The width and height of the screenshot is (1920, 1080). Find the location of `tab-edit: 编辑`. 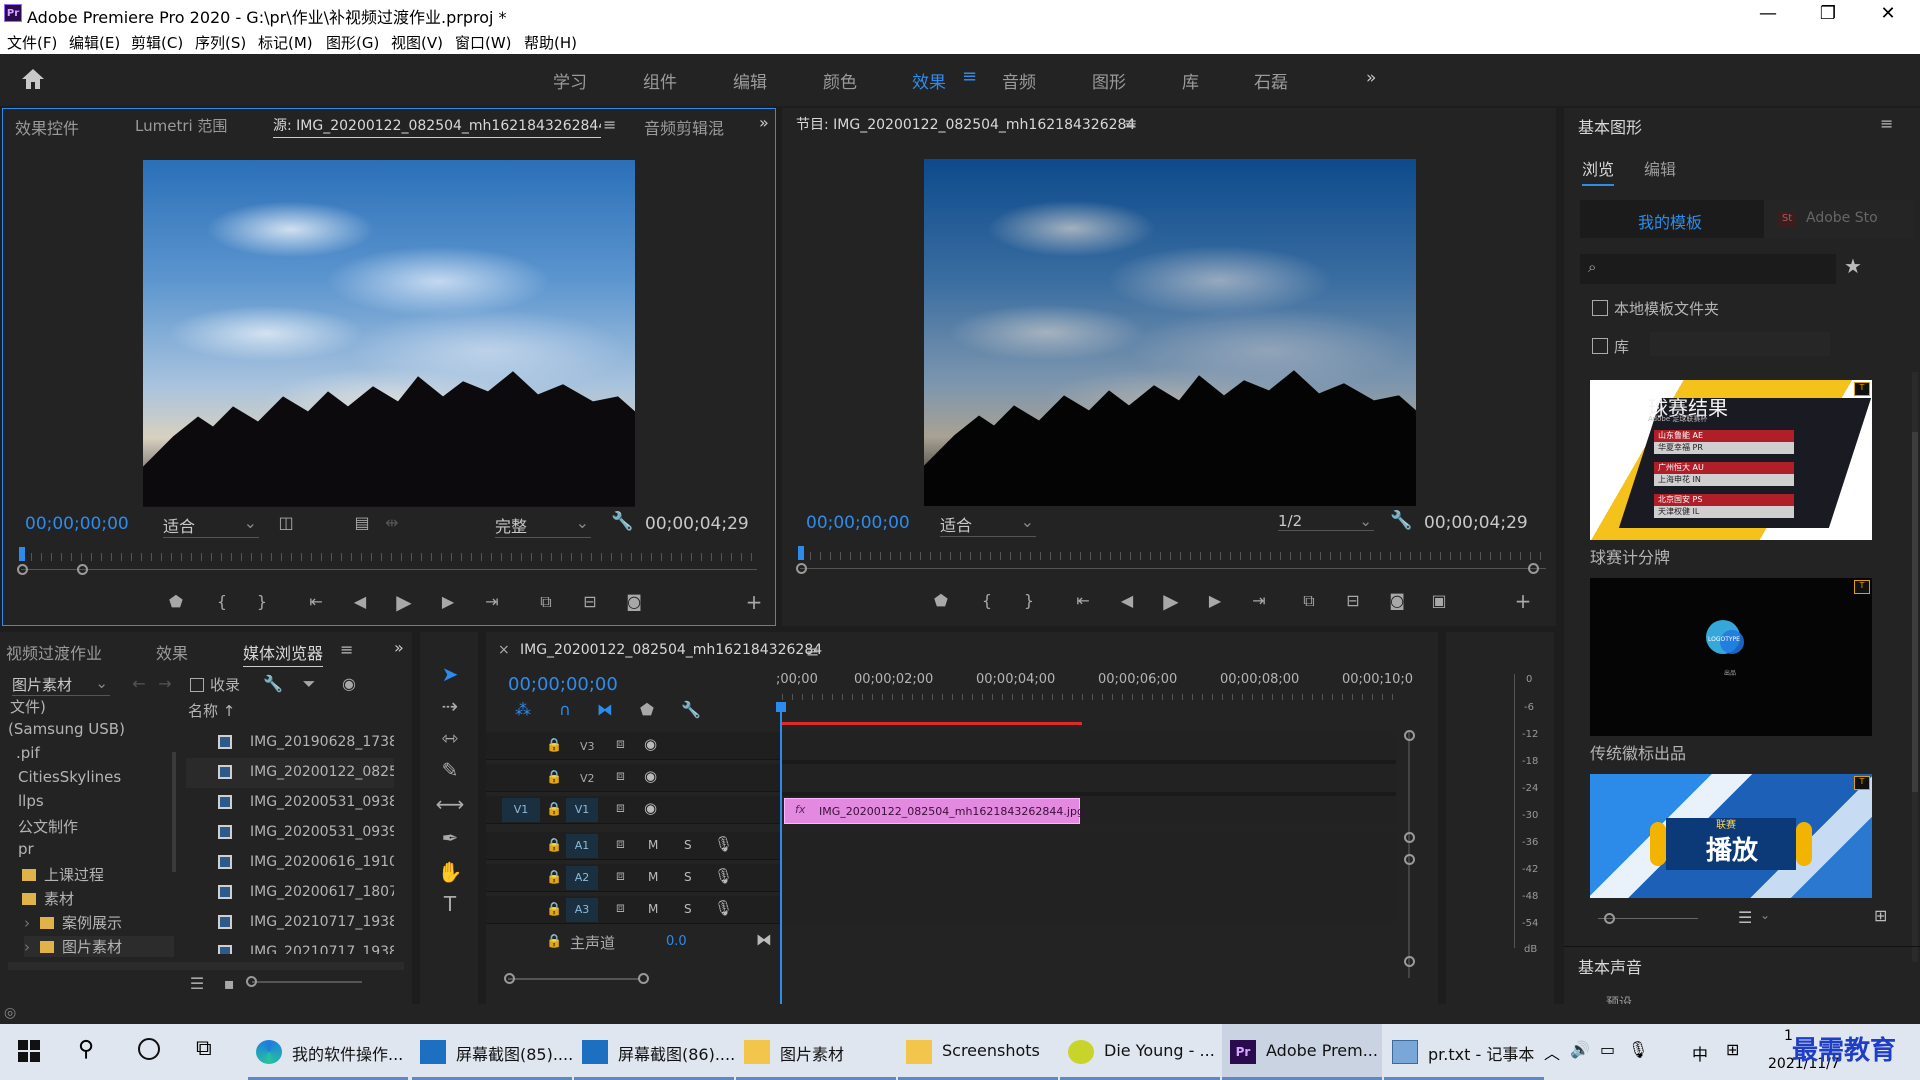

tab-edit: 编辑 is located at coordinates (1660, 168).